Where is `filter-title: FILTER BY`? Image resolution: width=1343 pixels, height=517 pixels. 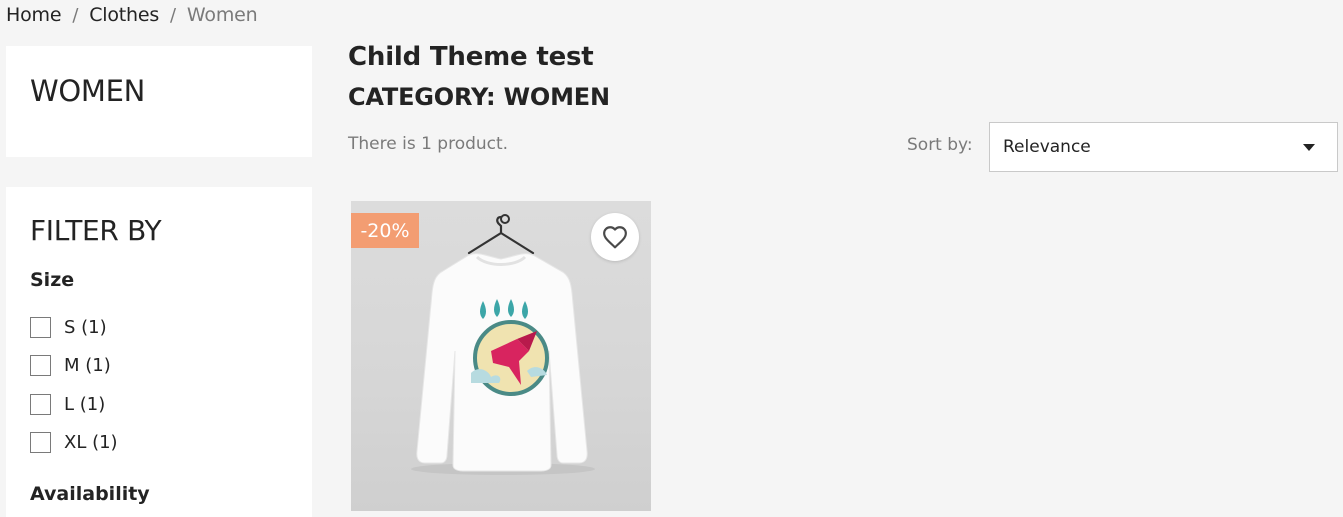 filter-title: FILTER BY is located at coordinates (96, 230).